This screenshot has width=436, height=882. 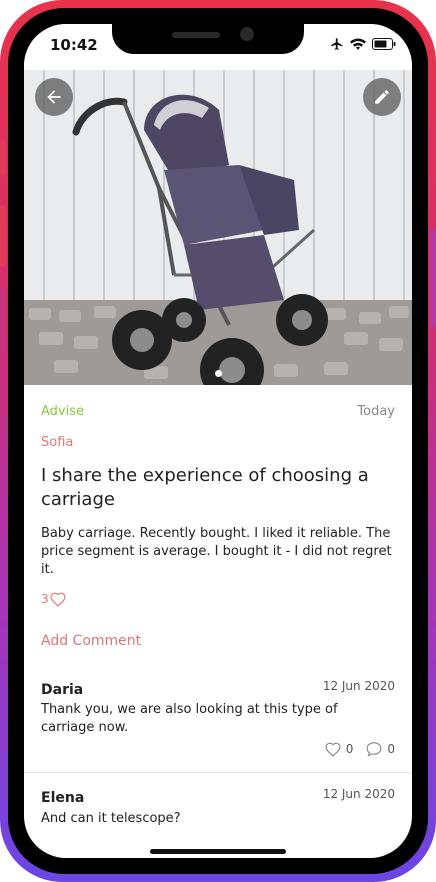 I want to click on edit-button, so click(x=382, y=97).